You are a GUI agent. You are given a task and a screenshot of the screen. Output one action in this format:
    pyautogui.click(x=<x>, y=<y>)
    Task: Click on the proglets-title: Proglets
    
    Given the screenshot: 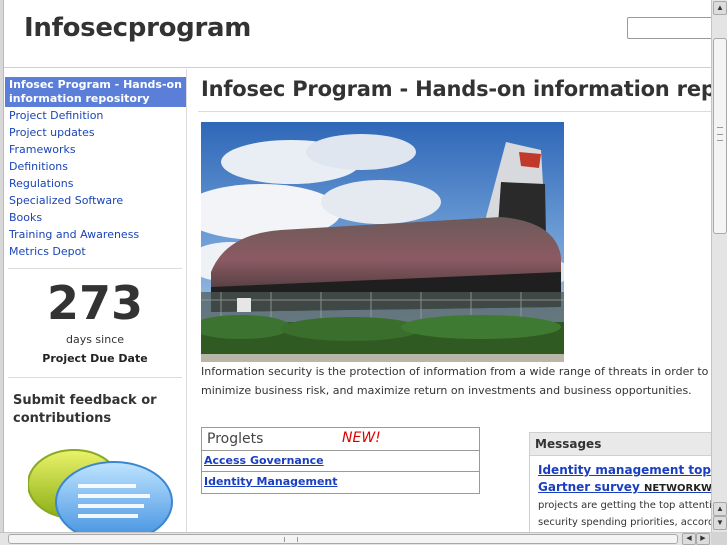 What is the action you would take?
    pyautogui.click(x=235, y=439)
    